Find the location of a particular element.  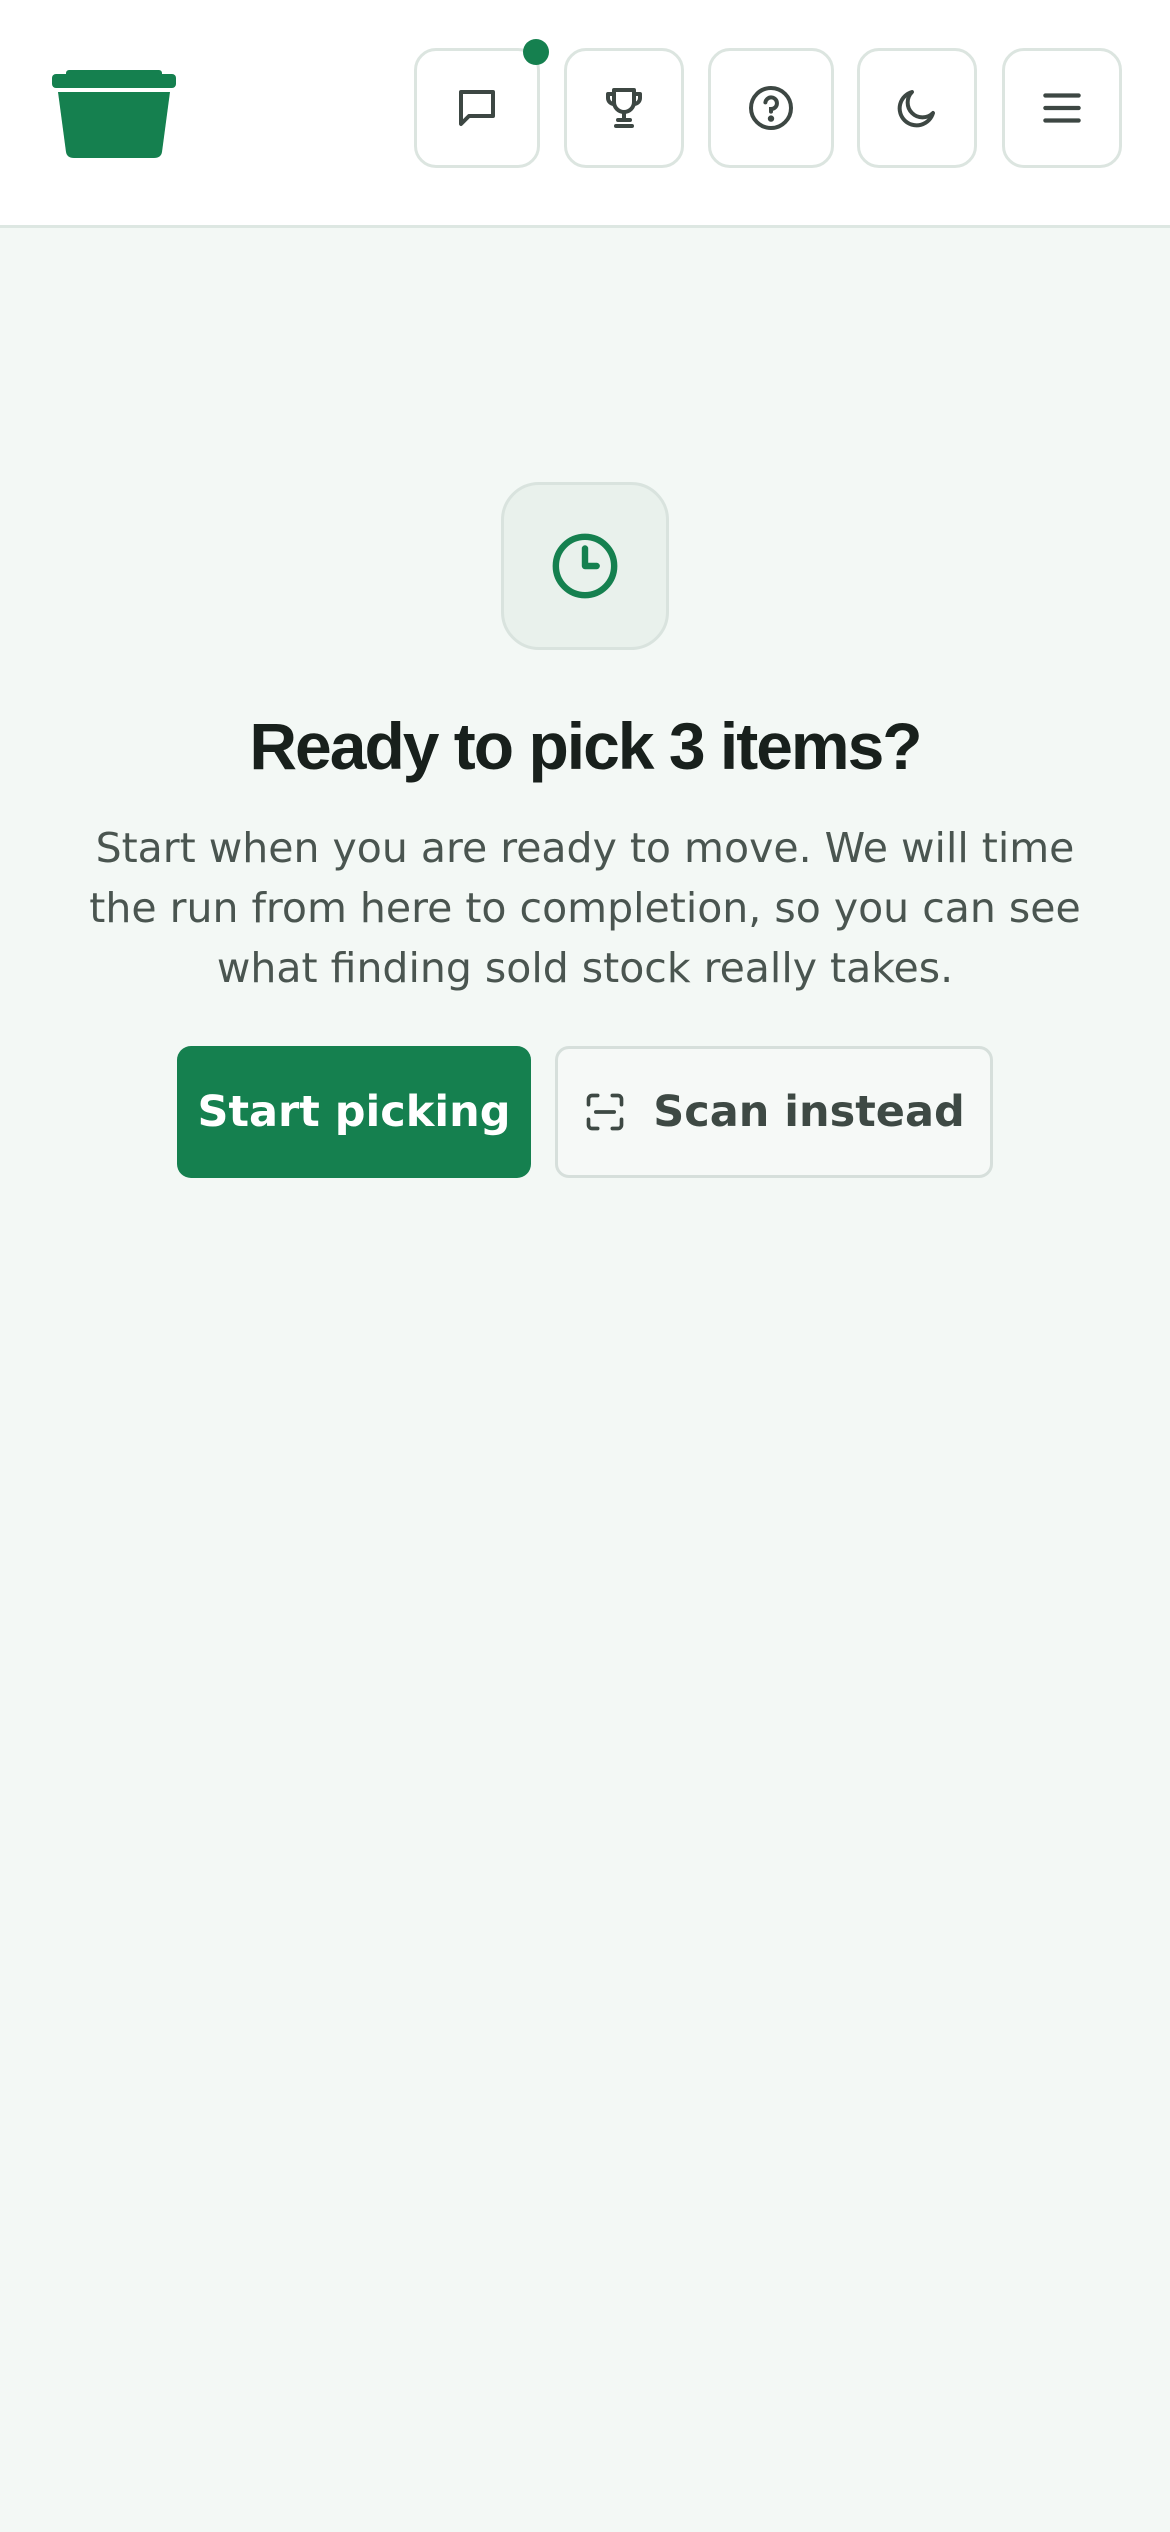

timer-badge is located at coordinates (585, 566).